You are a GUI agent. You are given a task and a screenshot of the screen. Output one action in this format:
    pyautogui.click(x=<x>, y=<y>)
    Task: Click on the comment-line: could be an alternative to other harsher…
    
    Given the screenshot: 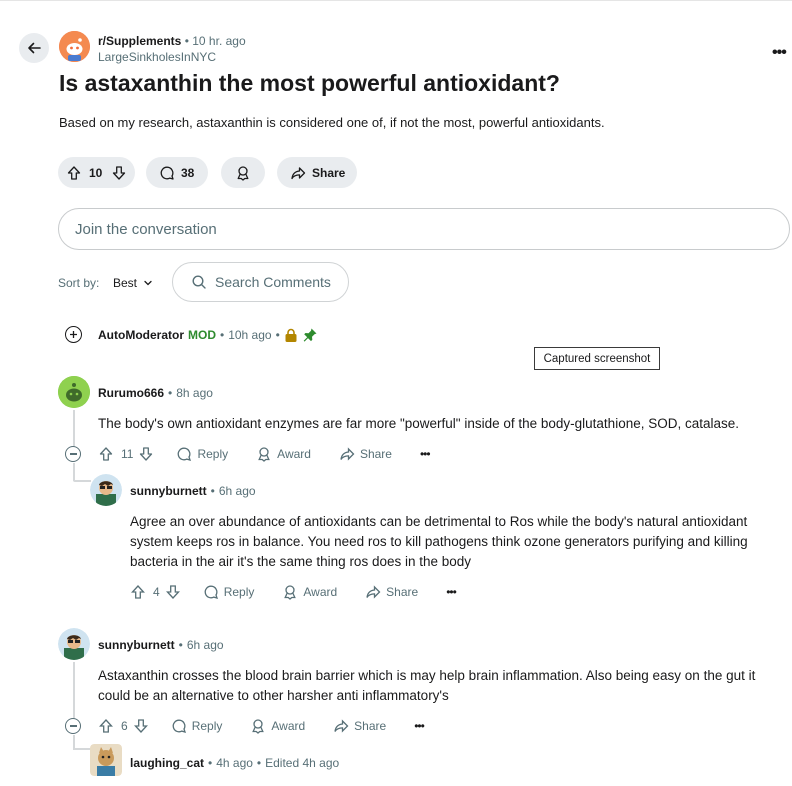 What is the action you would take?
    pyautogui.click(x=273, y=695)
    